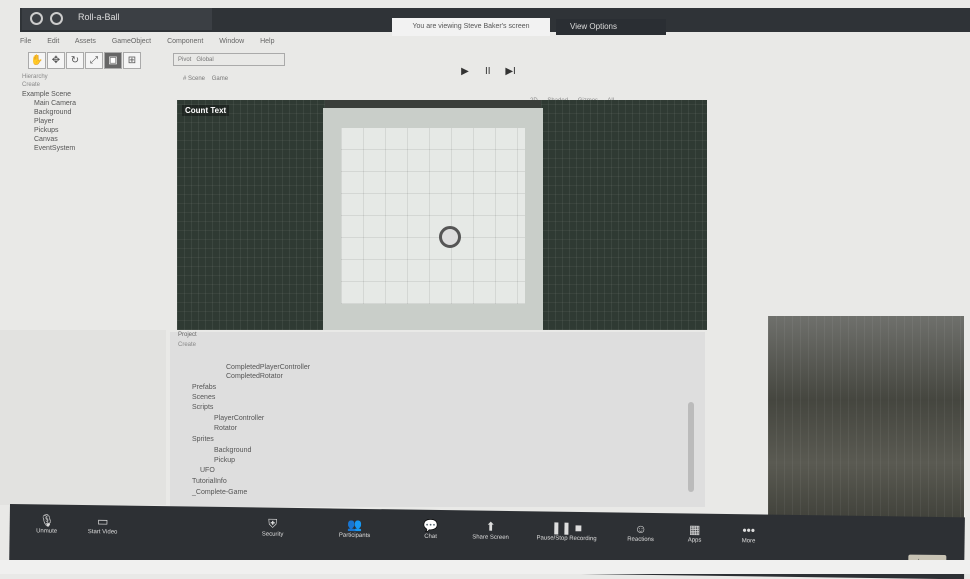 This screenshot has height=579, width=970. What do you see at coordinates (35, 77) in the screenshot?
I see `hierarchy-header: Hierarchy` at bounding box center [35, 77].